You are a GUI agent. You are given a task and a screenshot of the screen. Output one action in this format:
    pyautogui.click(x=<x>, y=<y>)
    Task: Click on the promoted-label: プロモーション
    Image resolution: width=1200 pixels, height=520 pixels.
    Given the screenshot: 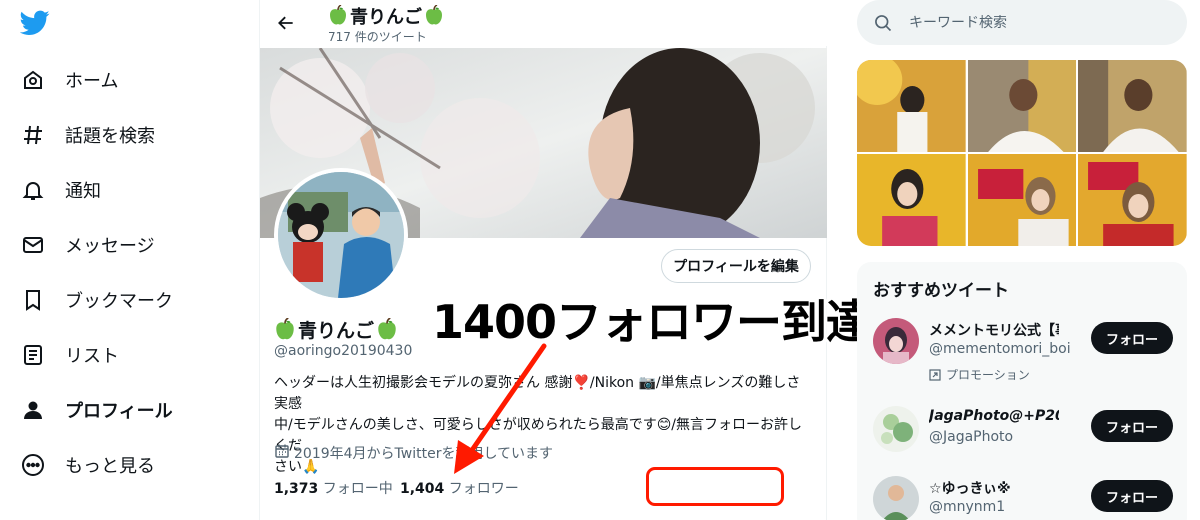 What is the action you would take?
    pyautogui.click(x=979, y=374)
    